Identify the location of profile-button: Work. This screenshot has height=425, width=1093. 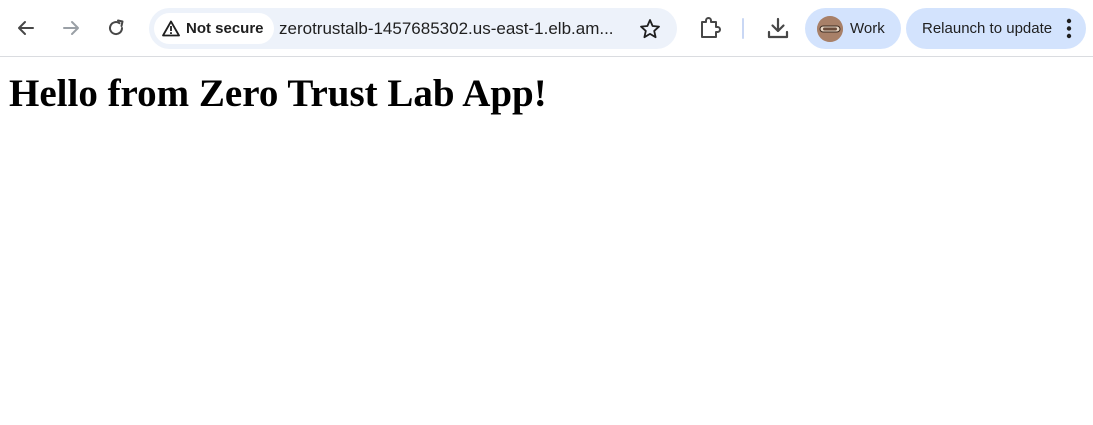
(853, 28).